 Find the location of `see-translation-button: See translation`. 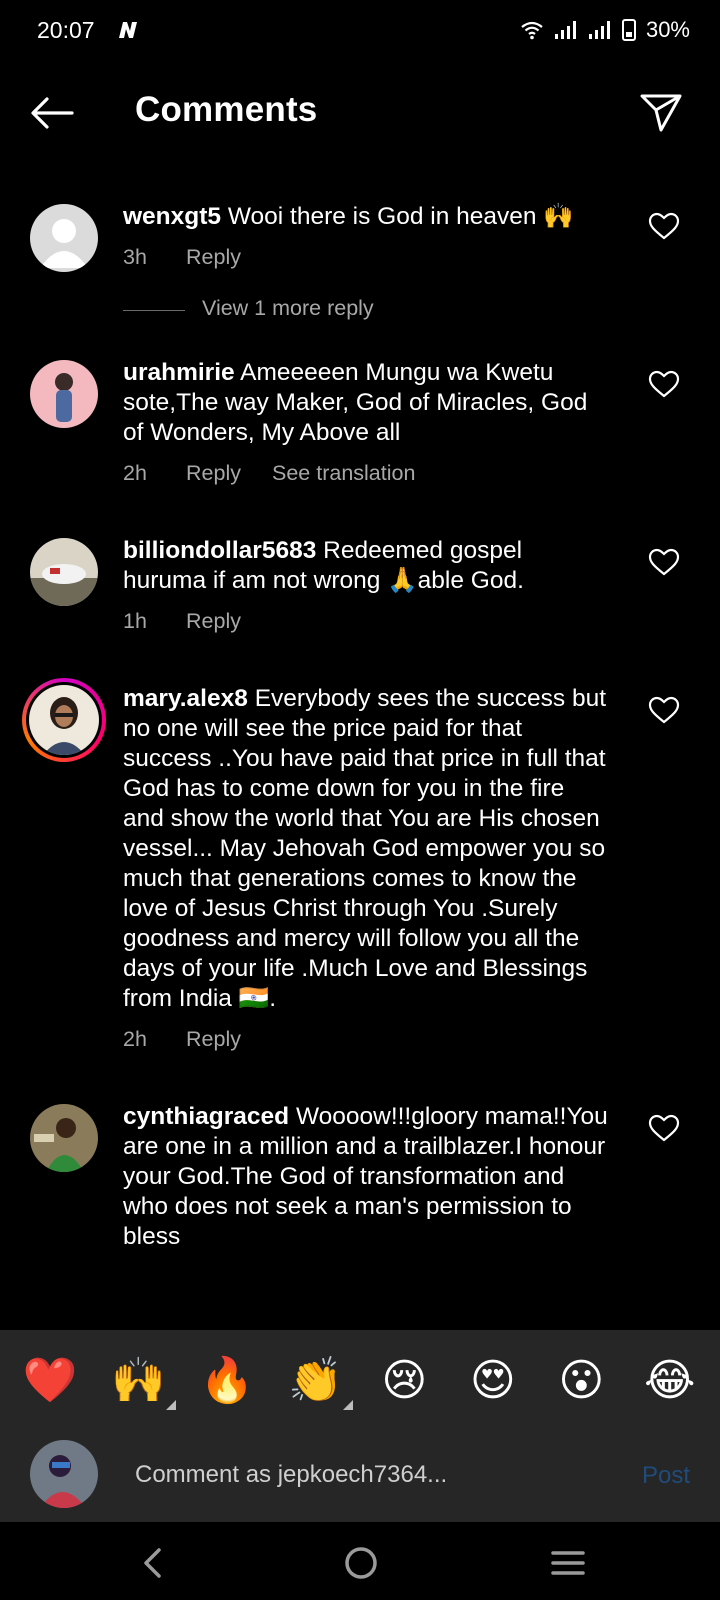

see-translation-button: See translation is located at coordinates (343, 473).